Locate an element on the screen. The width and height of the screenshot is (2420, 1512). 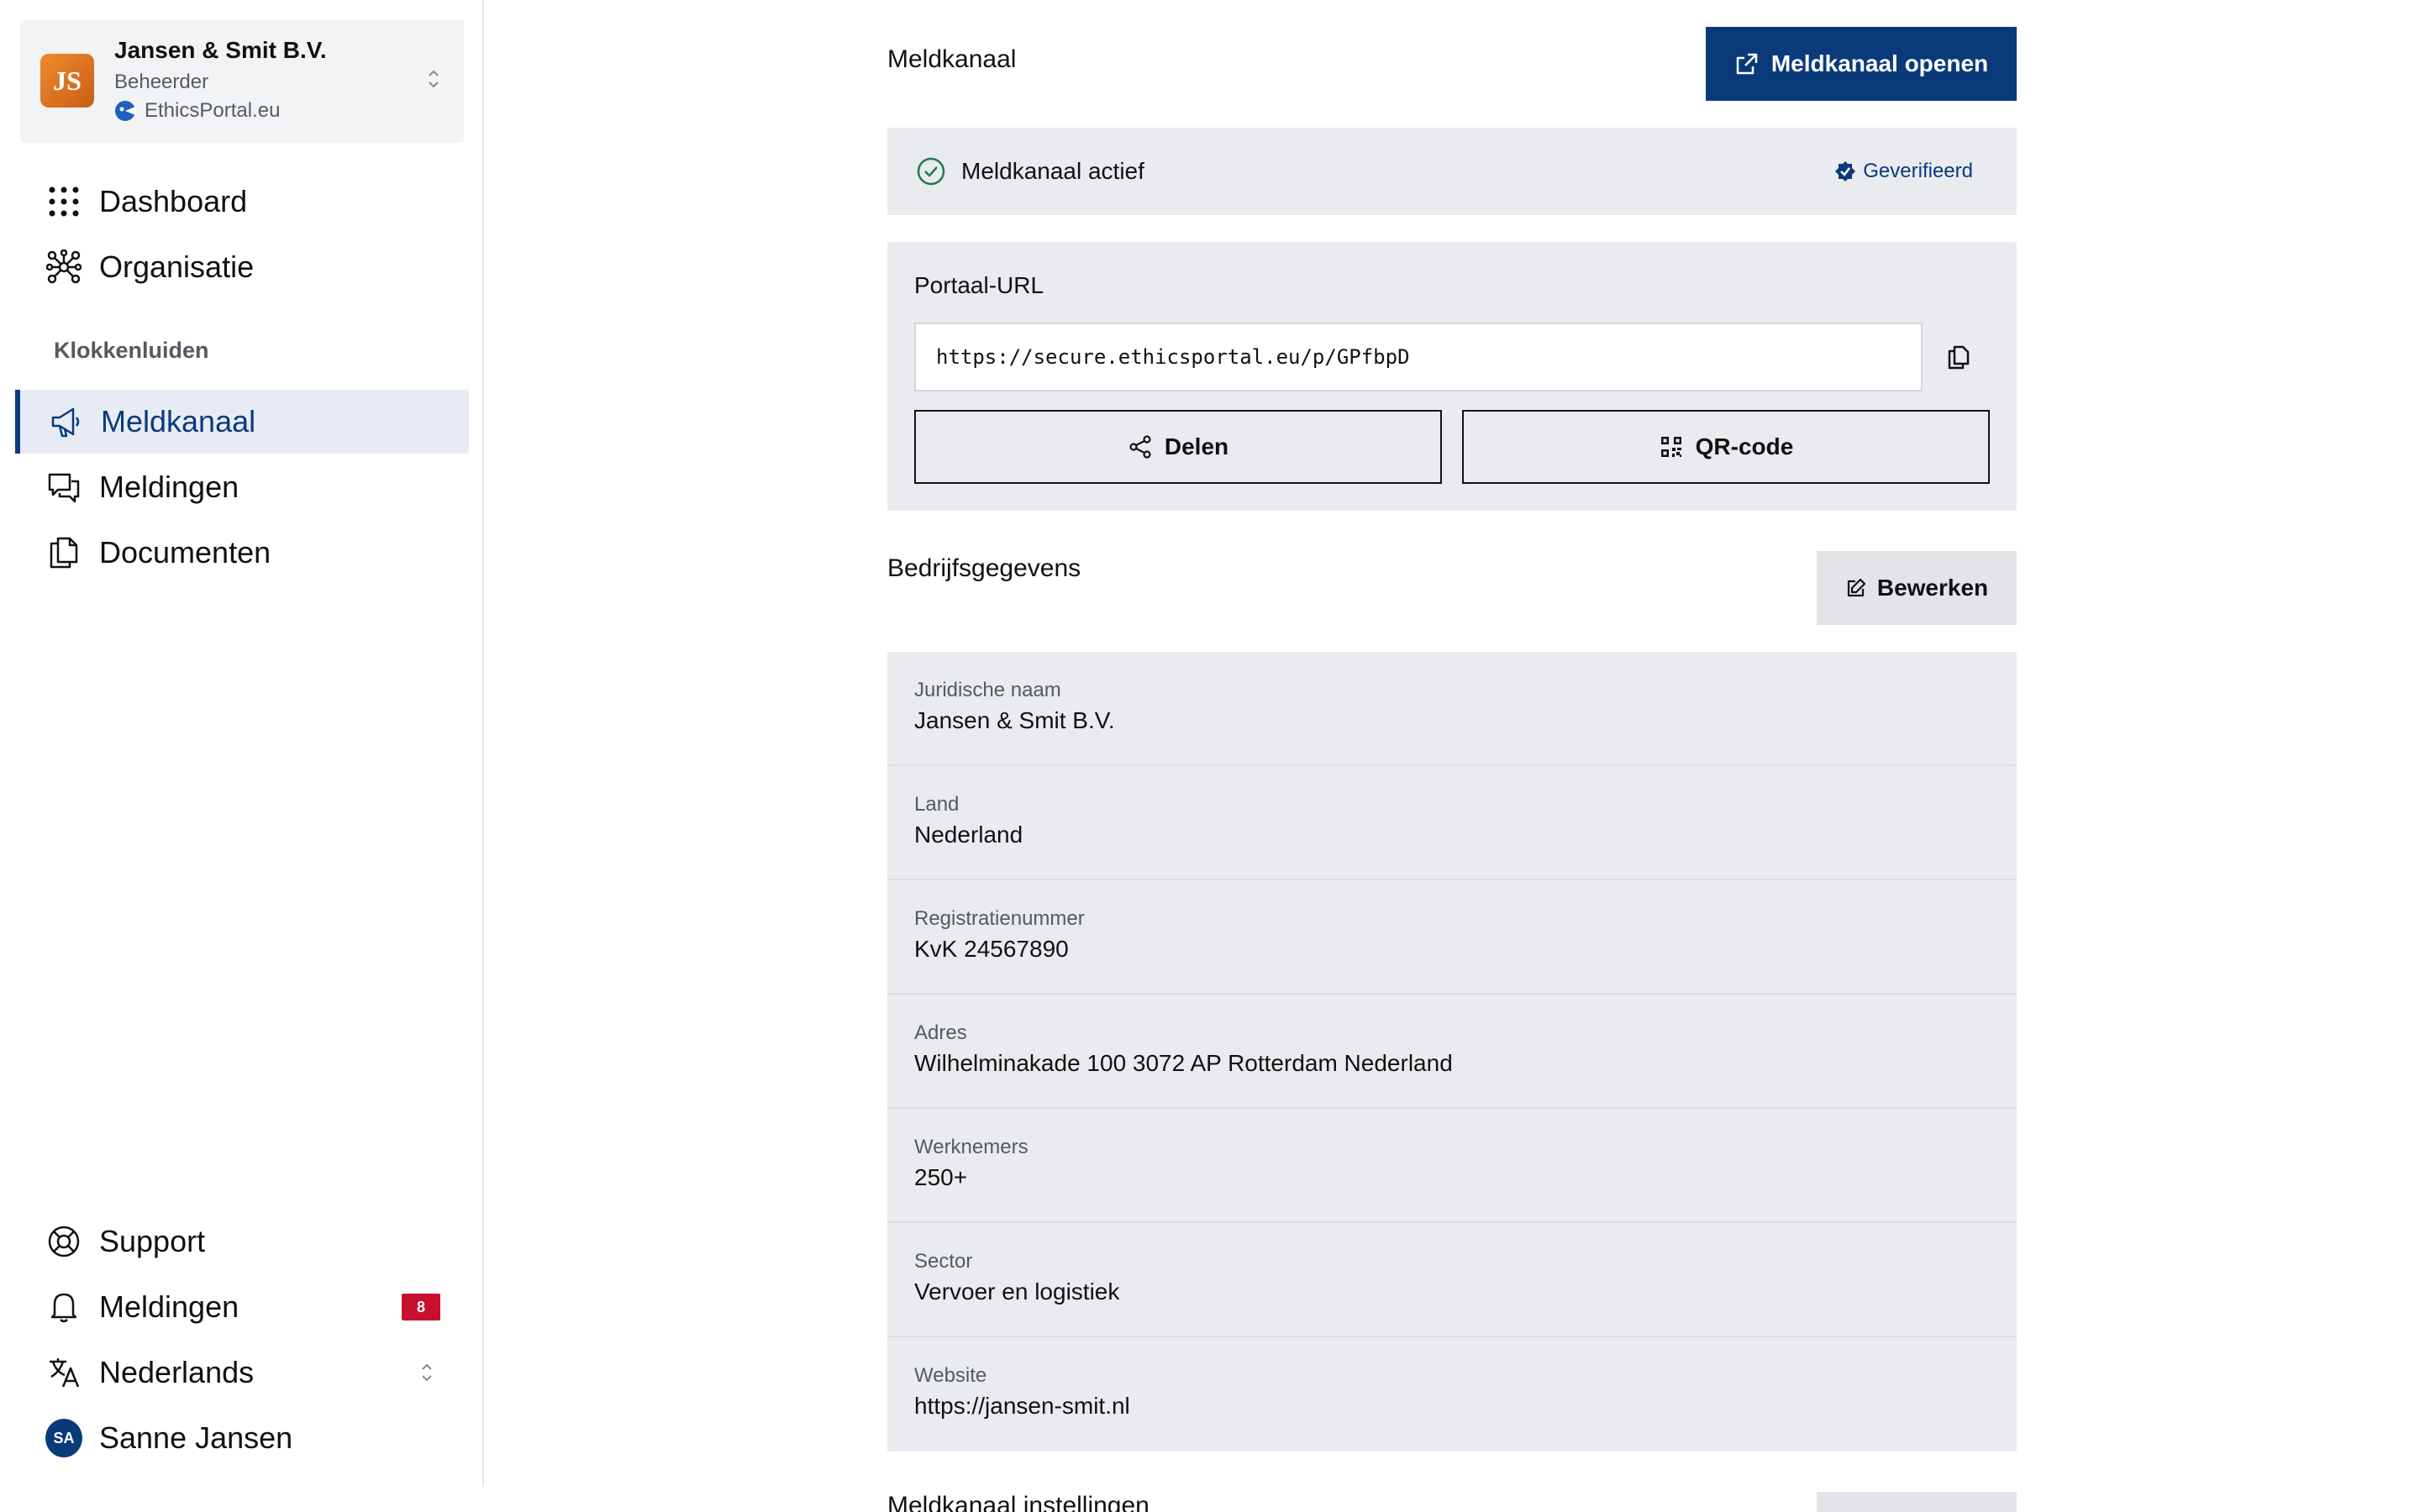
avatar: SA is located at coordinates (64, 1438).